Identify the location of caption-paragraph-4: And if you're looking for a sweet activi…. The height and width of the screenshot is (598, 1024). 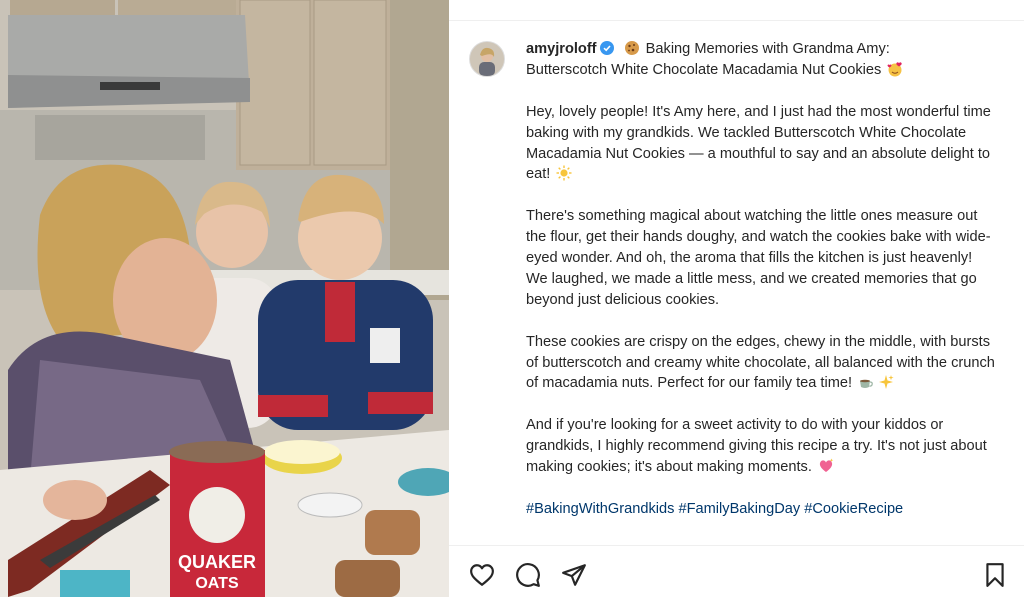
(761, 446).